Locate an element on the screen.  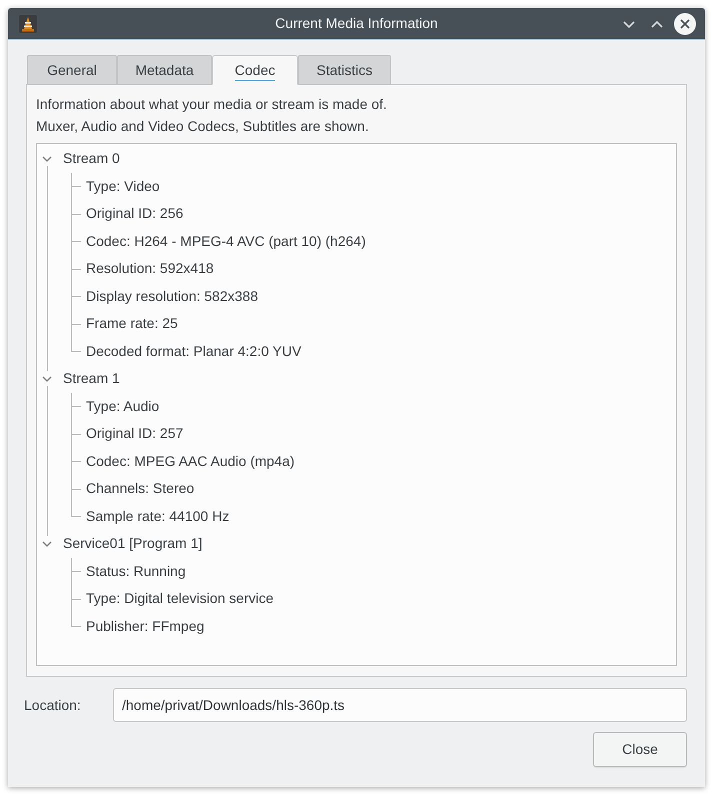
tree-item: Original ID: 257 is located at coordinates (135, 433).